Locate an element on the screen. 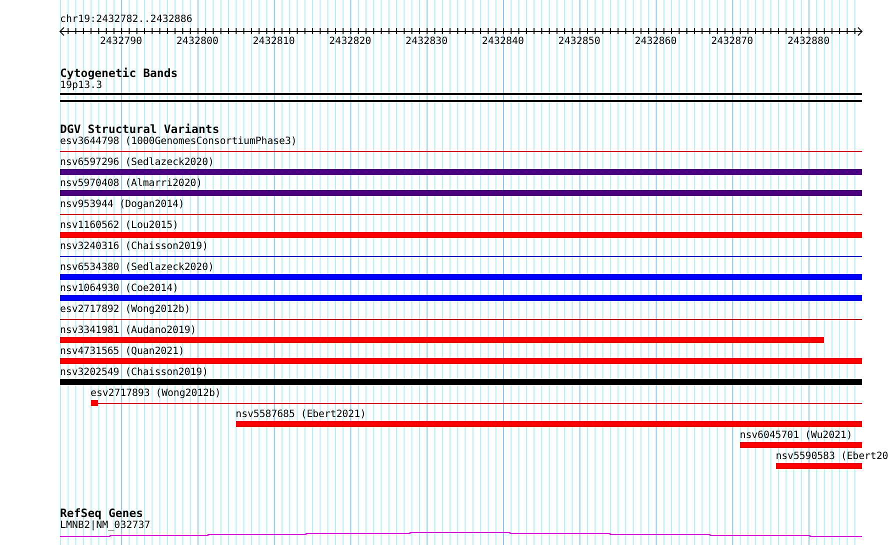 Image resolution: width=890 pixels, height=545 pixels. ruler-tick-label: 2432840 is located at coordinates (503, 41).